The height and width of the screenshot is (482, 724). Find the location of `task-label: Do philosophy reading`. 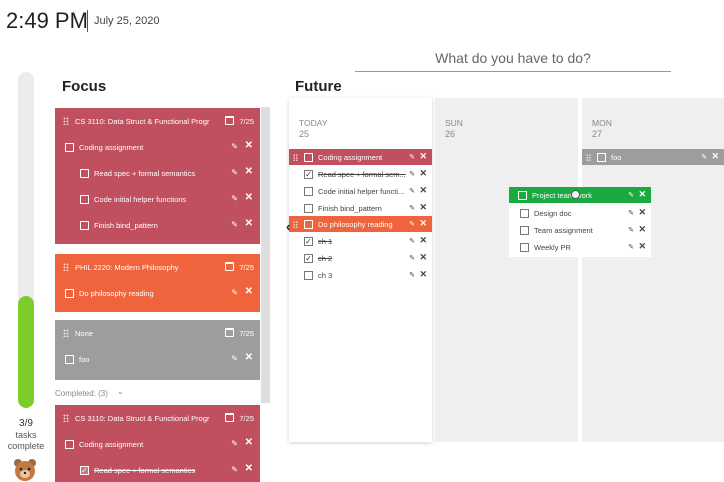

task-label: Do philosophy reading is located at coordinates (116, 293).